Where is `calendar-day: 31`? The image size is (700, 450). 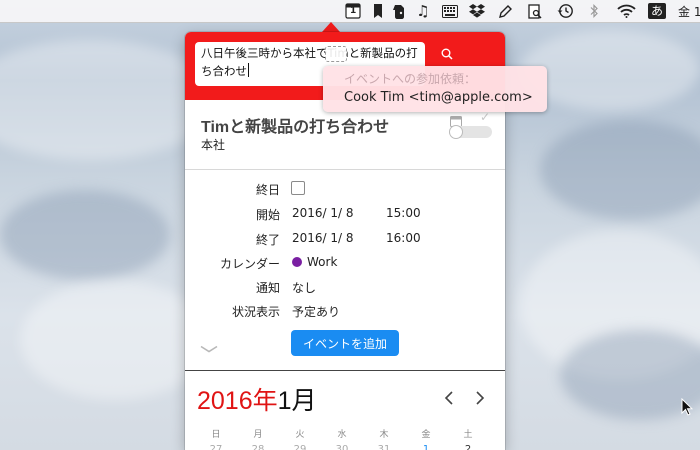 calendar-day: 31 is located at coordinates (384, 447).